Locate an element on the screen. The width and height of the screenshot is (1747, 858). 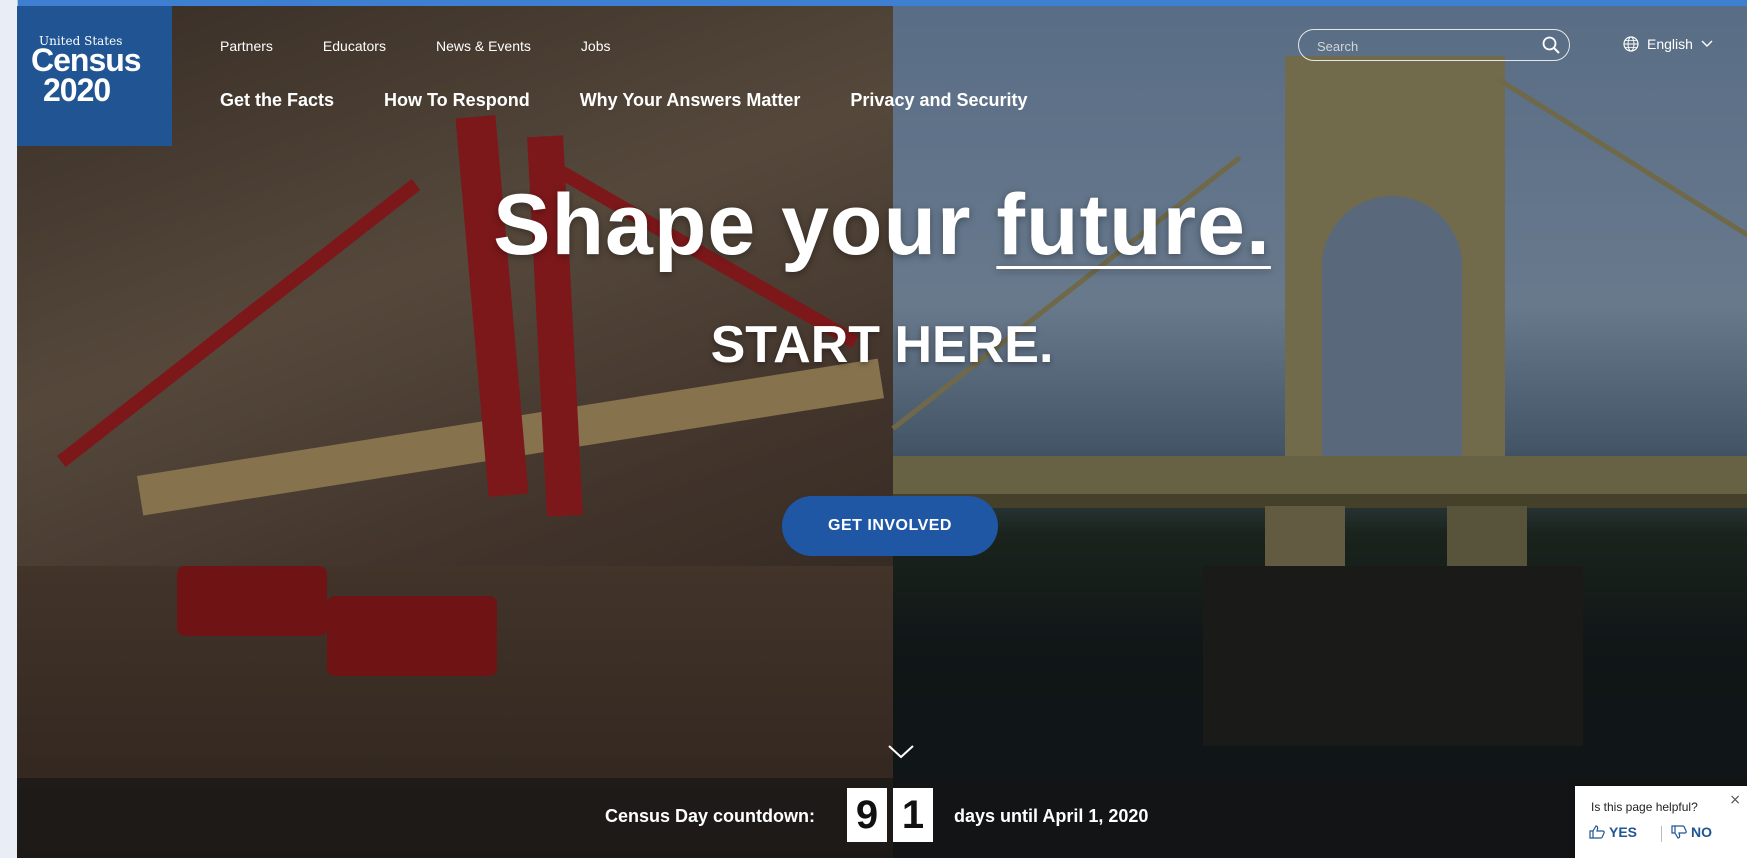
feedback-question: Is this page helpful? is located at coordinates (1644, 807).